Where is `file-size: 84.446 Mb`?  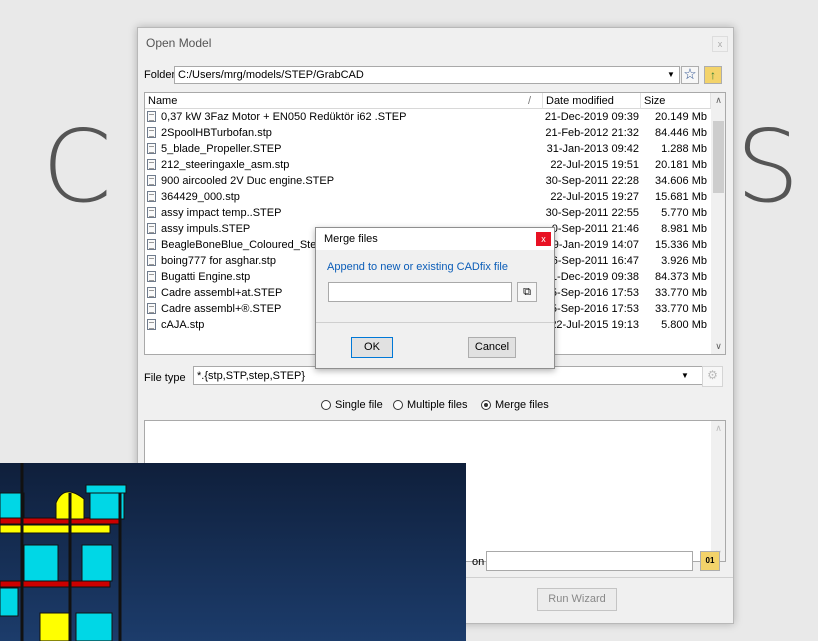 file-size: 84.446 Mb is located at coordinates (681, 133).